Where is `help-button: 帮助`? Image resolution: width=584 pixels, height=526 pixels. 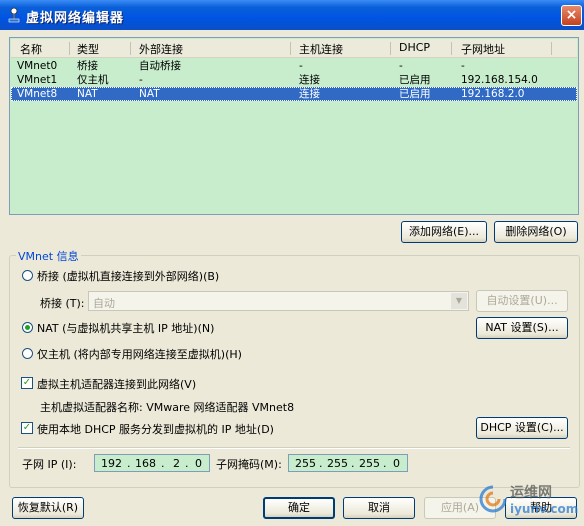 help-button: 帮助 is located at coordinates (541, 508).